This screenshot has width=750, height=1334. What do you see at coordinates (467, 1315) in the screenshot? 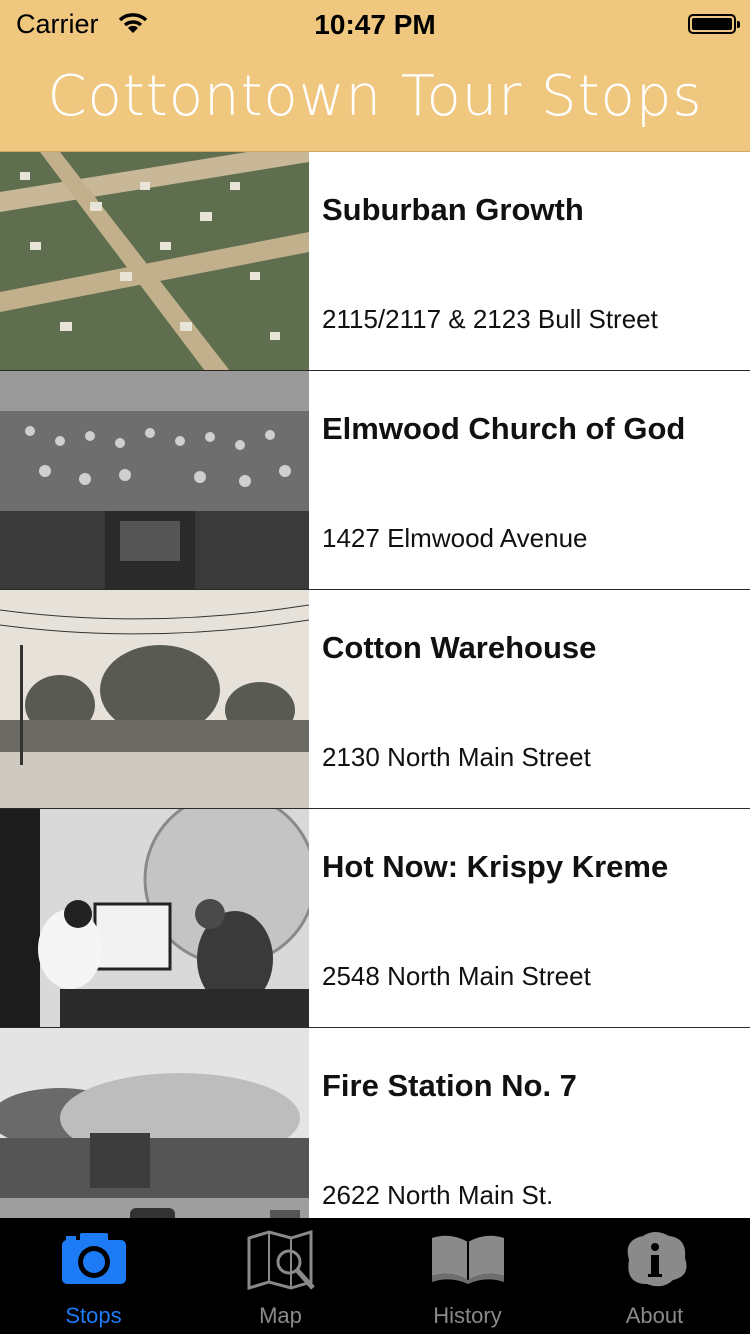
I see `tab-label: History` at bounding box center [467, 1315].